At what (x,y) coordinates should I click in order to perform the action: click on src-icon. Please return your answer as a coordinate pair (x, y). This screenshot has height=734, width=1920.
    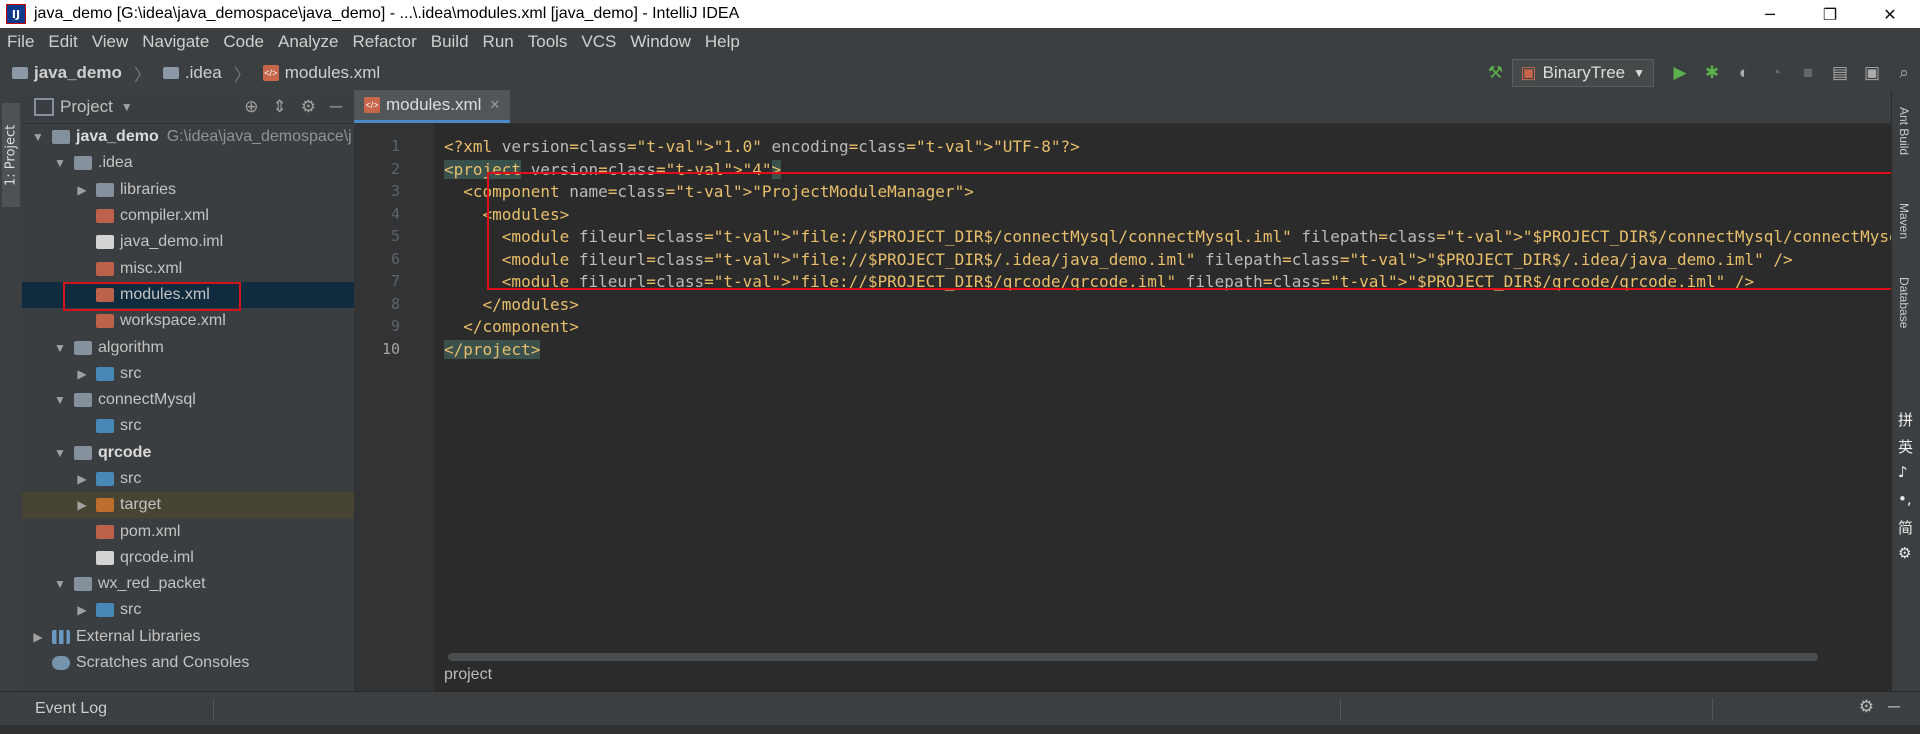
    Looking at the image, I should click on (105, 373).